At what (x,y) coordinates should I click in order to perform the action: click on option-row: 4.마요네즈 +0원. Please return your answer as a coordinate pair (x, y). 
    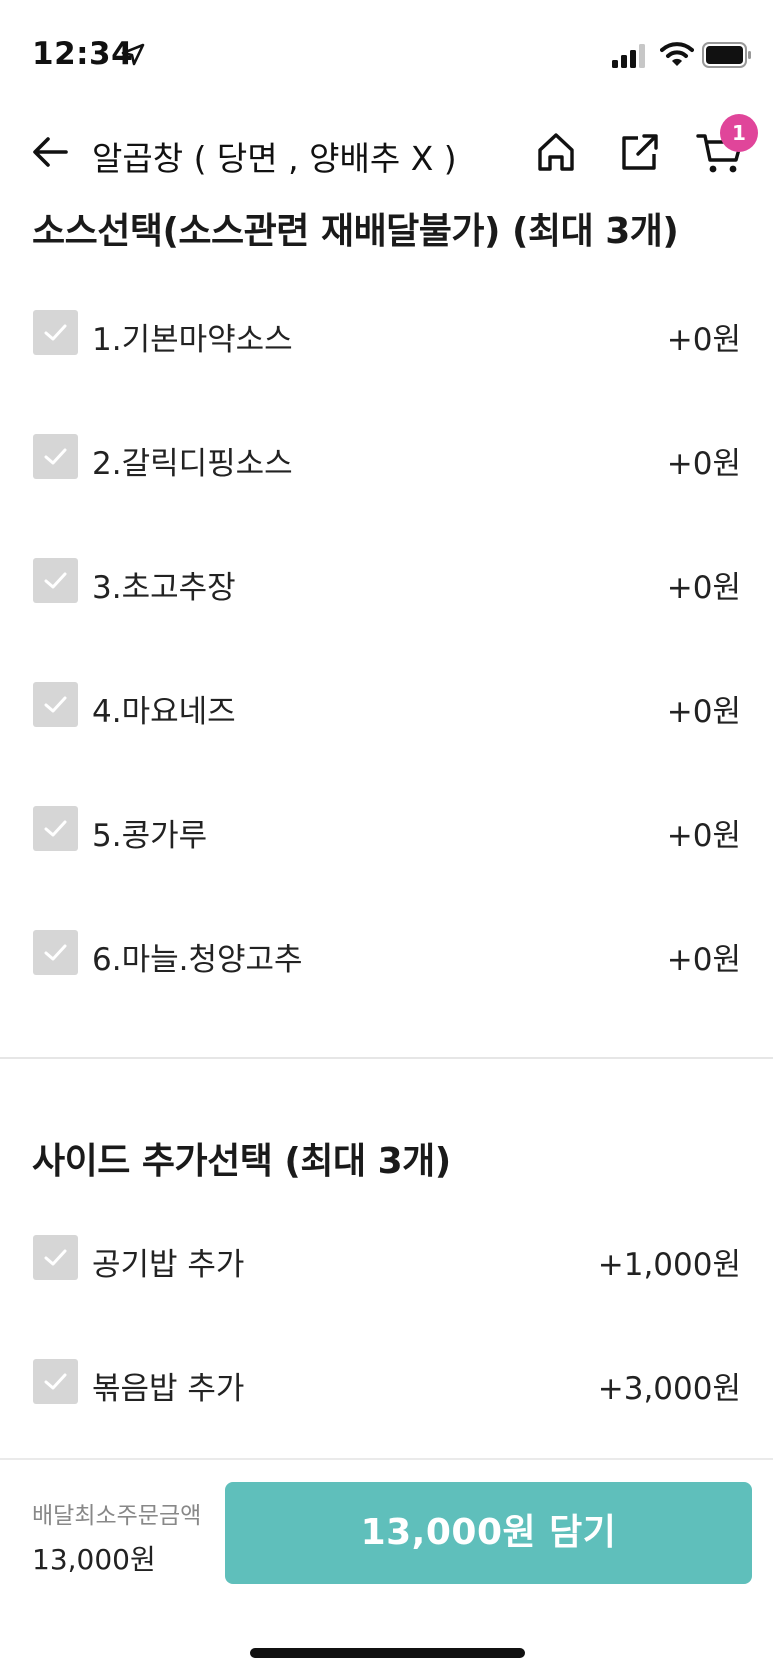
    Looking at the image, I should click on (386, 704).